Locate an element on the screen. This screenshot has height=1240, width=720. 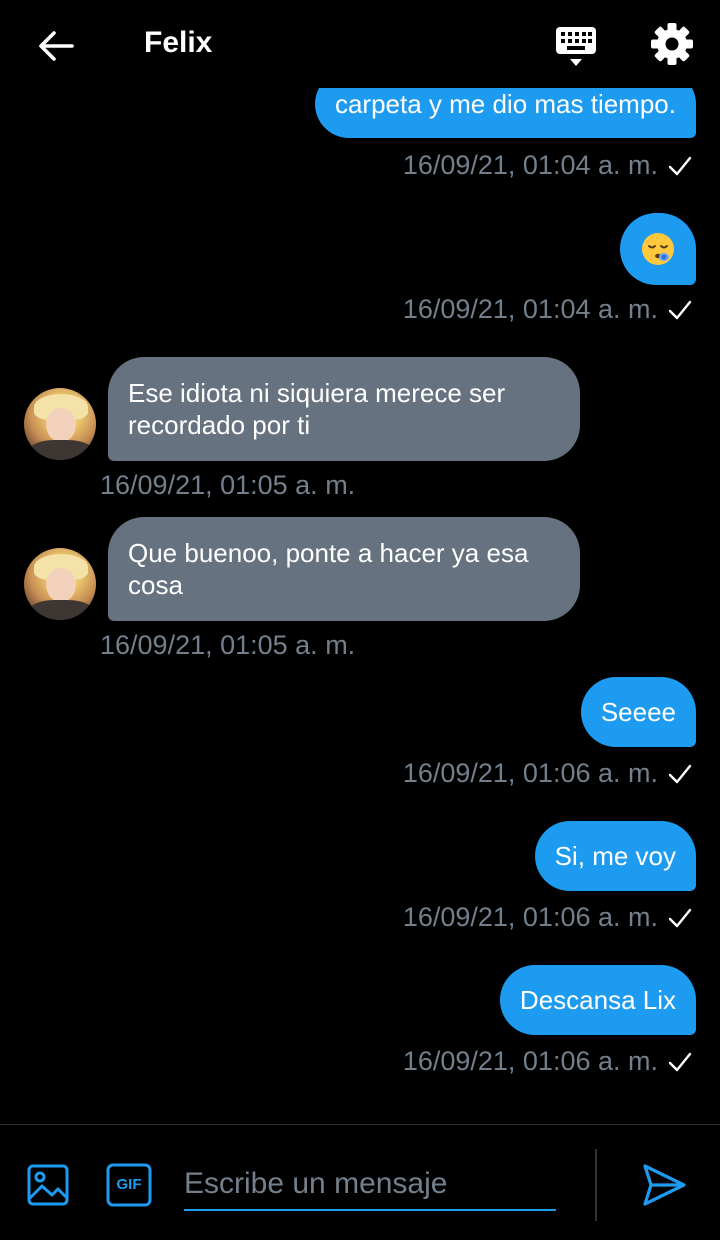
message-text: Seeee is located at coordinates (638, 712).